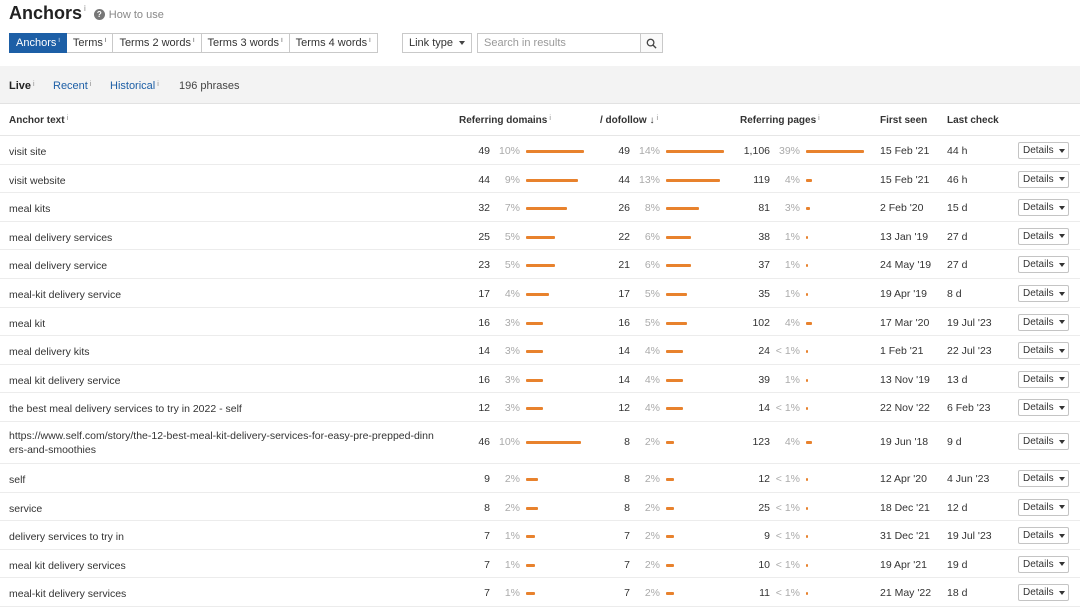 The image size is (1080, 612). What do you see at coordinates (740, 565) in the screenshot?
I see `referring-pages-value: 10` at bounding box center [740, 565].